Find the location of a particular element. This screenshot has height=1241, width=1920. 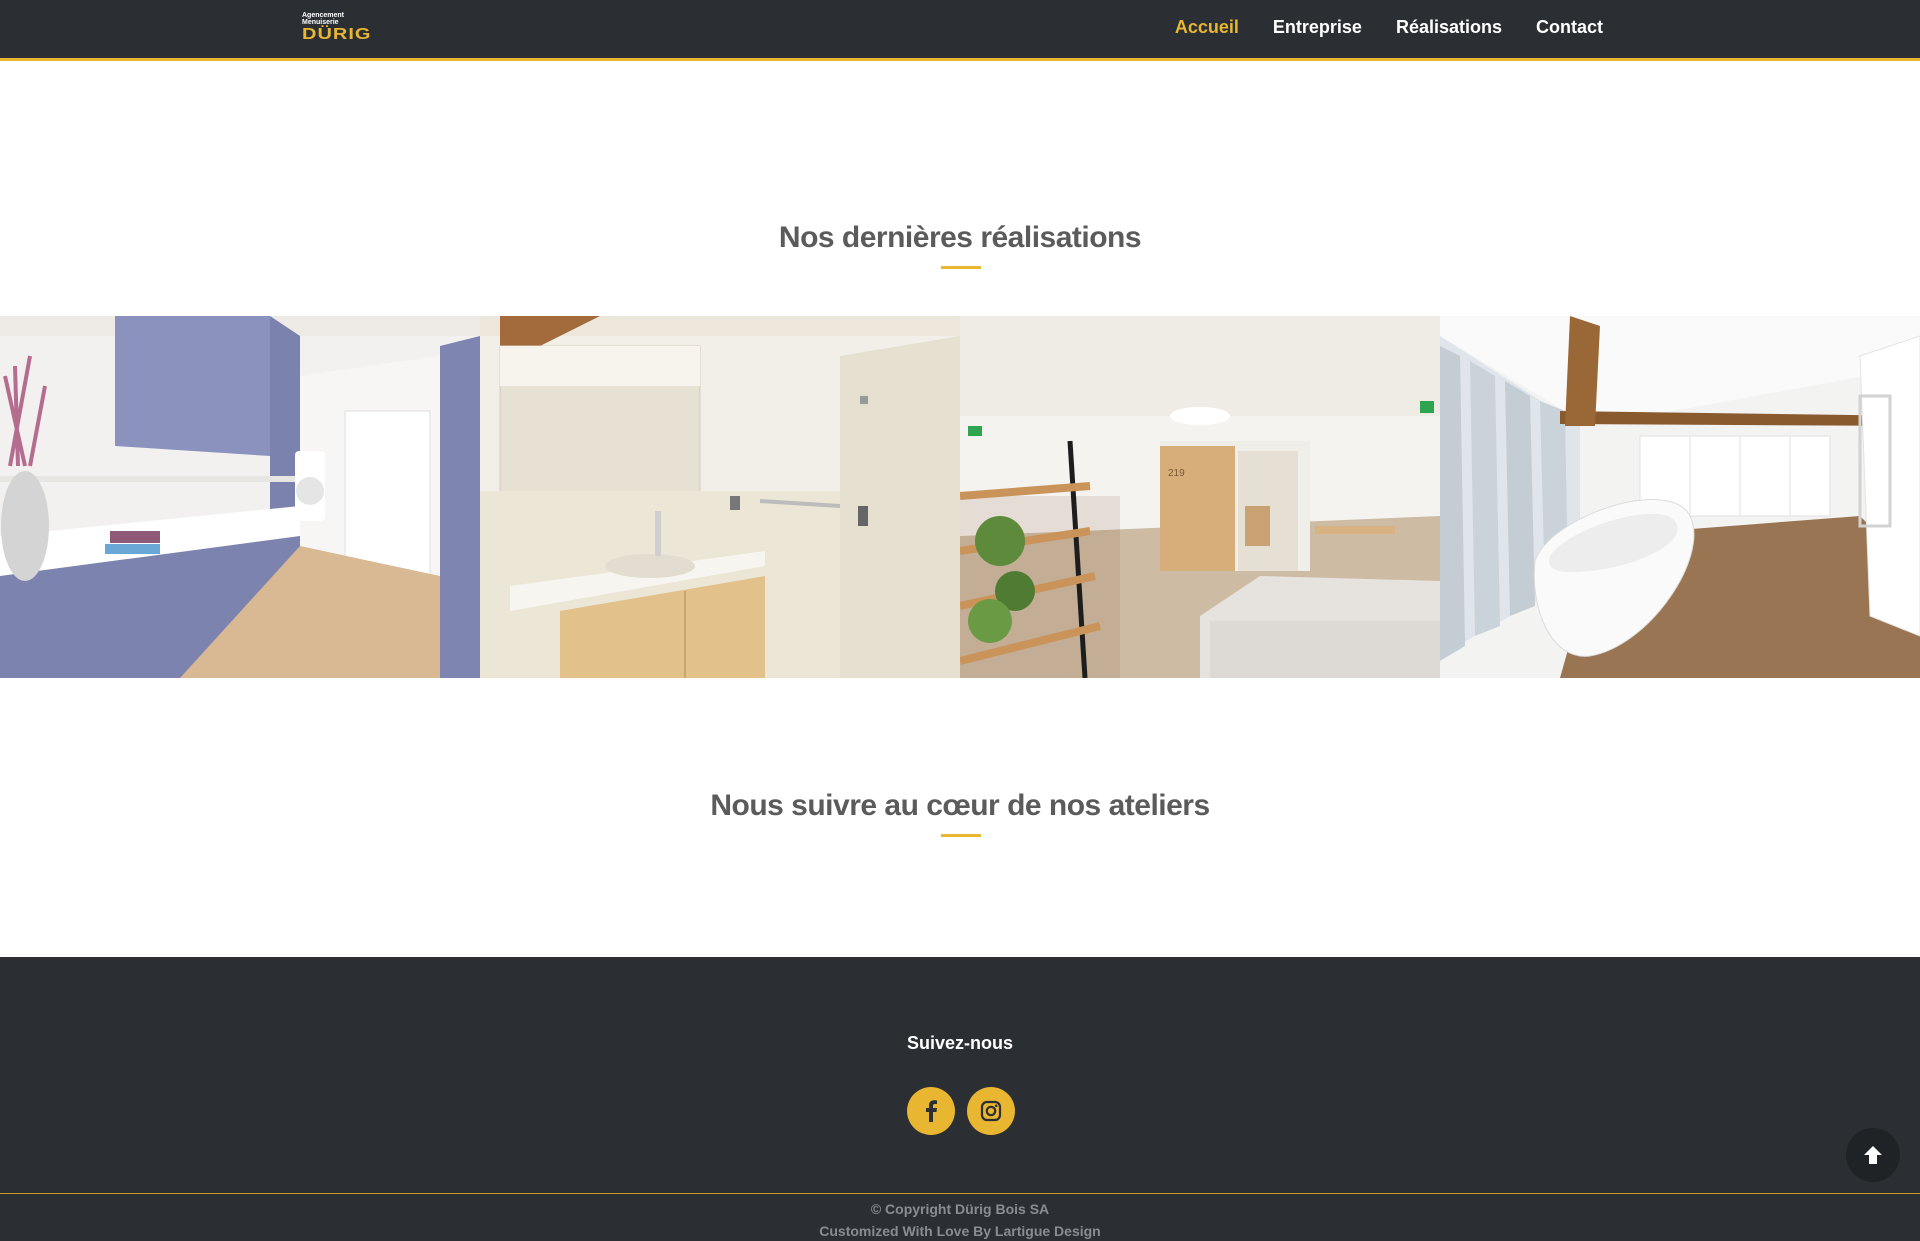

nav-item-entreprise: Entreprise is located at coordinates (1317, 27).